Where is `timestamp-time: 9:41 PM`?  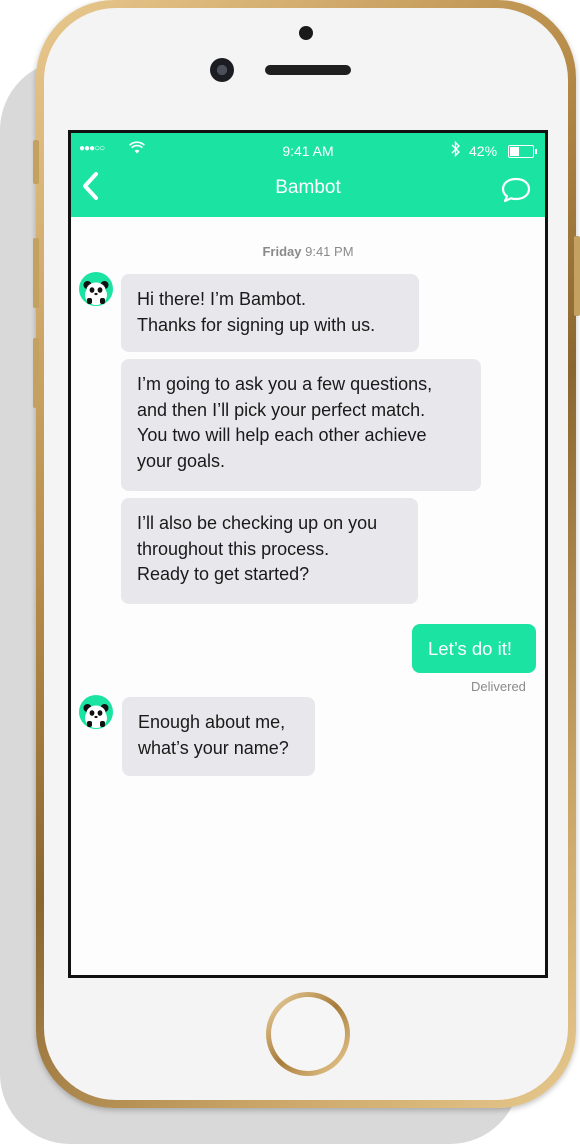 timestamp-time: 9:41 PM is located at coordinates (329, 251).